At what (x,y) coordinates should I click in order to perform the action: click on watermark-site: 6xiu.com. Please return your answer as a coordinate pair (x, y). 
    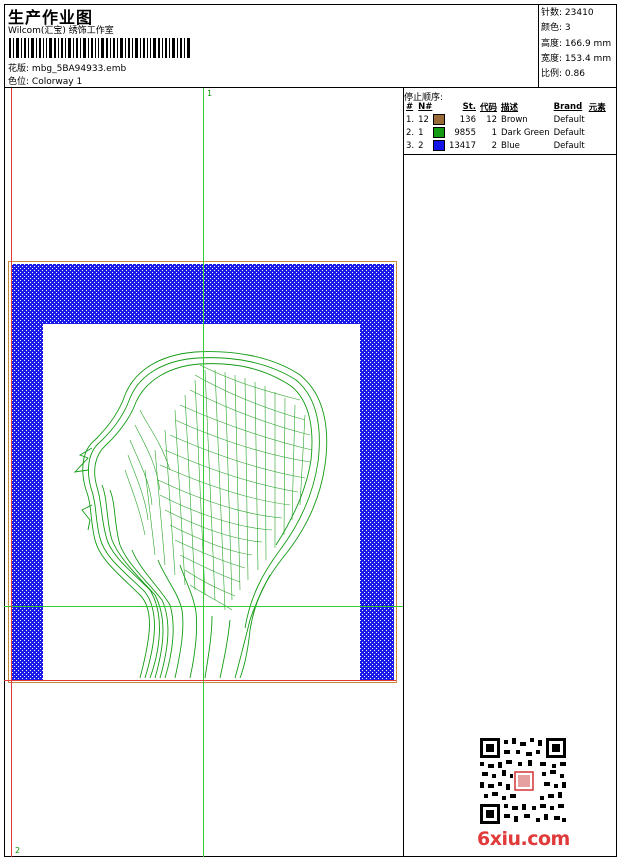
    Looking at the image, I should click on (523, 839).